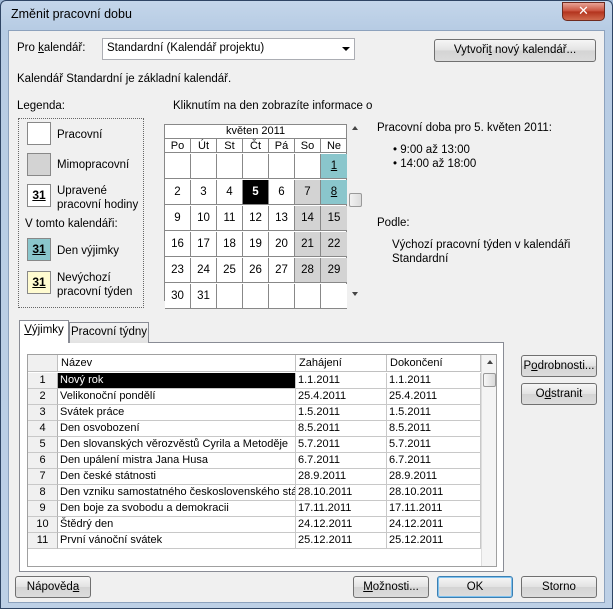 This screenshot has width=613, height=609. What do you see at coordinates (230, 270) in the screenshot?
I see `calendar-day: 25` at bounding box center [230, 270].